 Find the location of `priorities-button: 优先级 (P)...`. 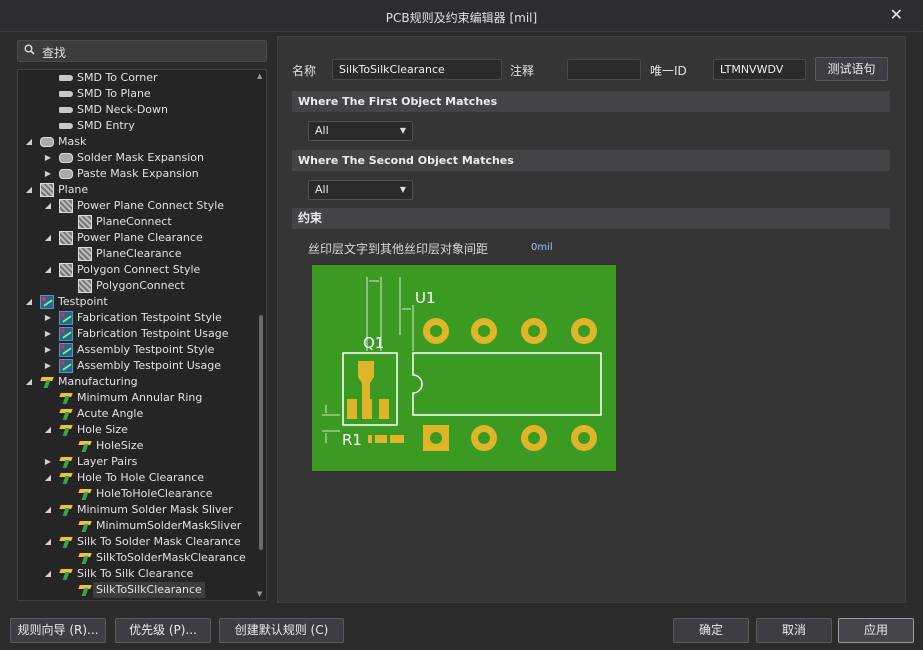

priorities-button: 优先级 (P)... is located at coordinates (163, 630).